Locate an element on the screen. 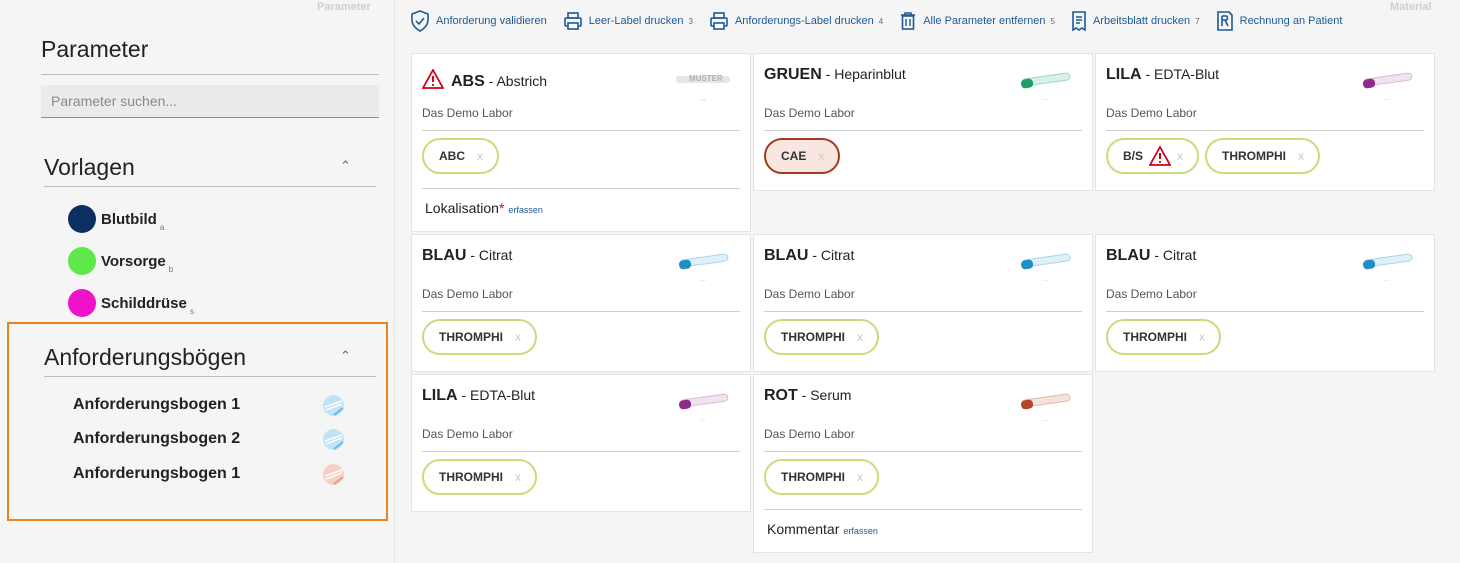 This screenshot has height=563, width=1460. parameter-chip: CAE x is located at coordinates (802, 156).